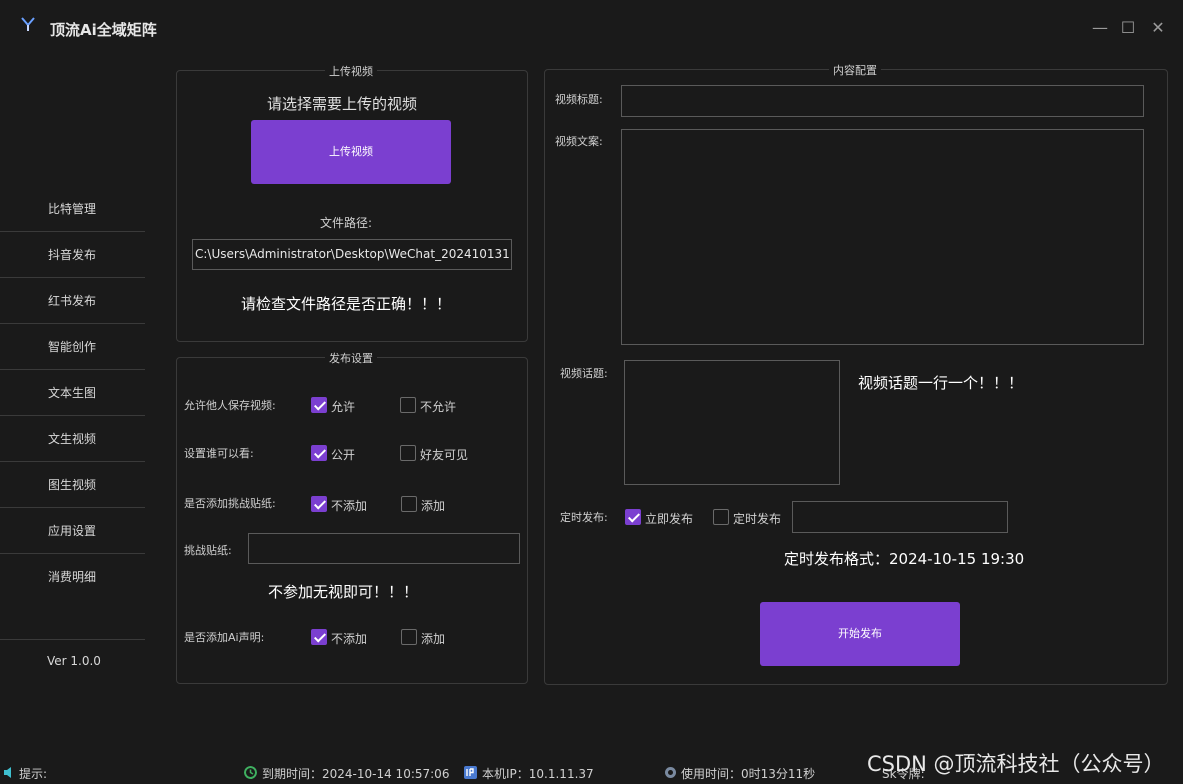 The image size is (1183, 784). I want to click on publish-now-label: 立即发布, so click(669, 519).